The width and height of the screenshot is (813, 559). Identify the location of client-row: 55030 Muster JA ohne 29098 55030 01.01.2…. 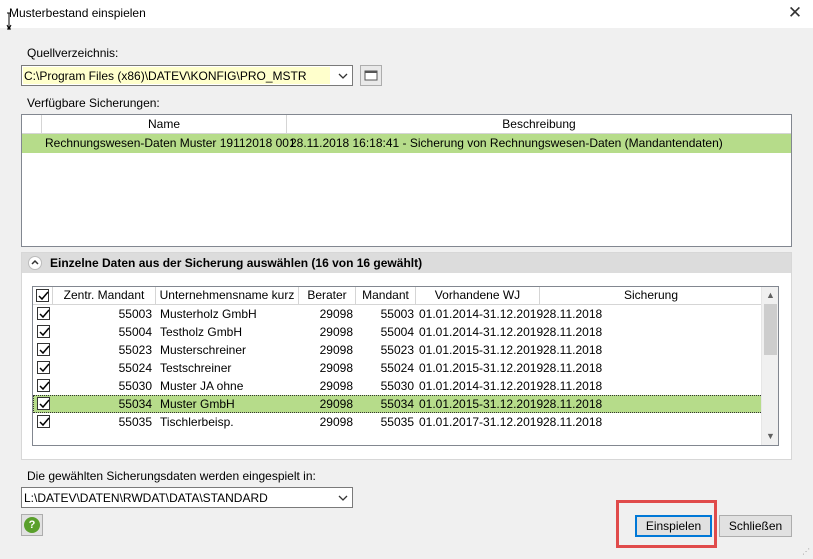
(398, 386).